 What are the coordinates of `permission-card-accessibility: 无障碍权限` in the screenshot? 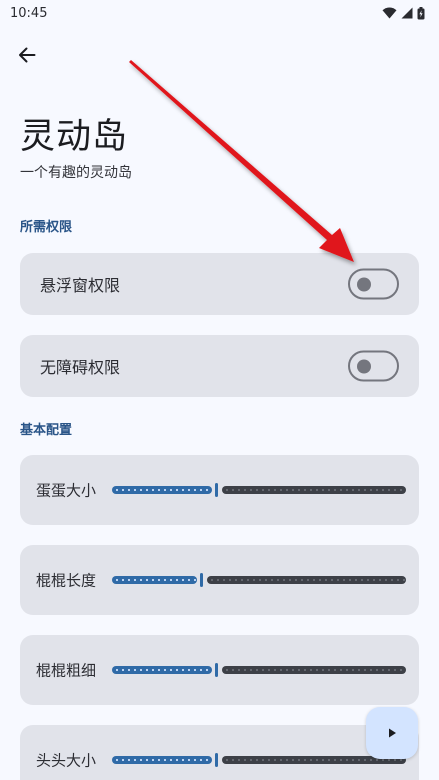 It's located at (219, 366).